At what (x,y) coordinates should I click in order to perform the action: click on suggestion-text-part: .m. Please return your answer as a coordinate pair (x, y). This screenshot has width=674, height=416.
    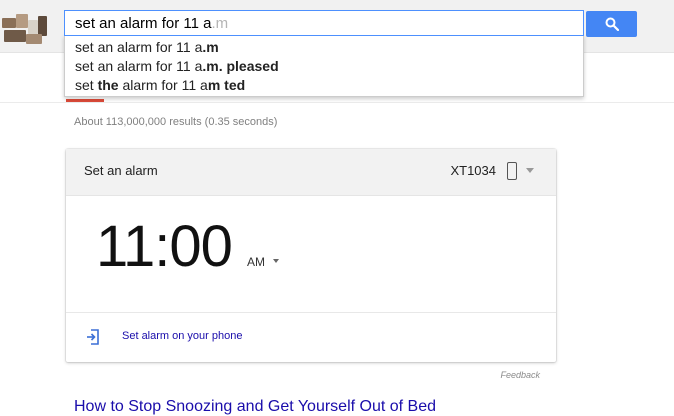
    Looking at the image, I should click on (210, 47).